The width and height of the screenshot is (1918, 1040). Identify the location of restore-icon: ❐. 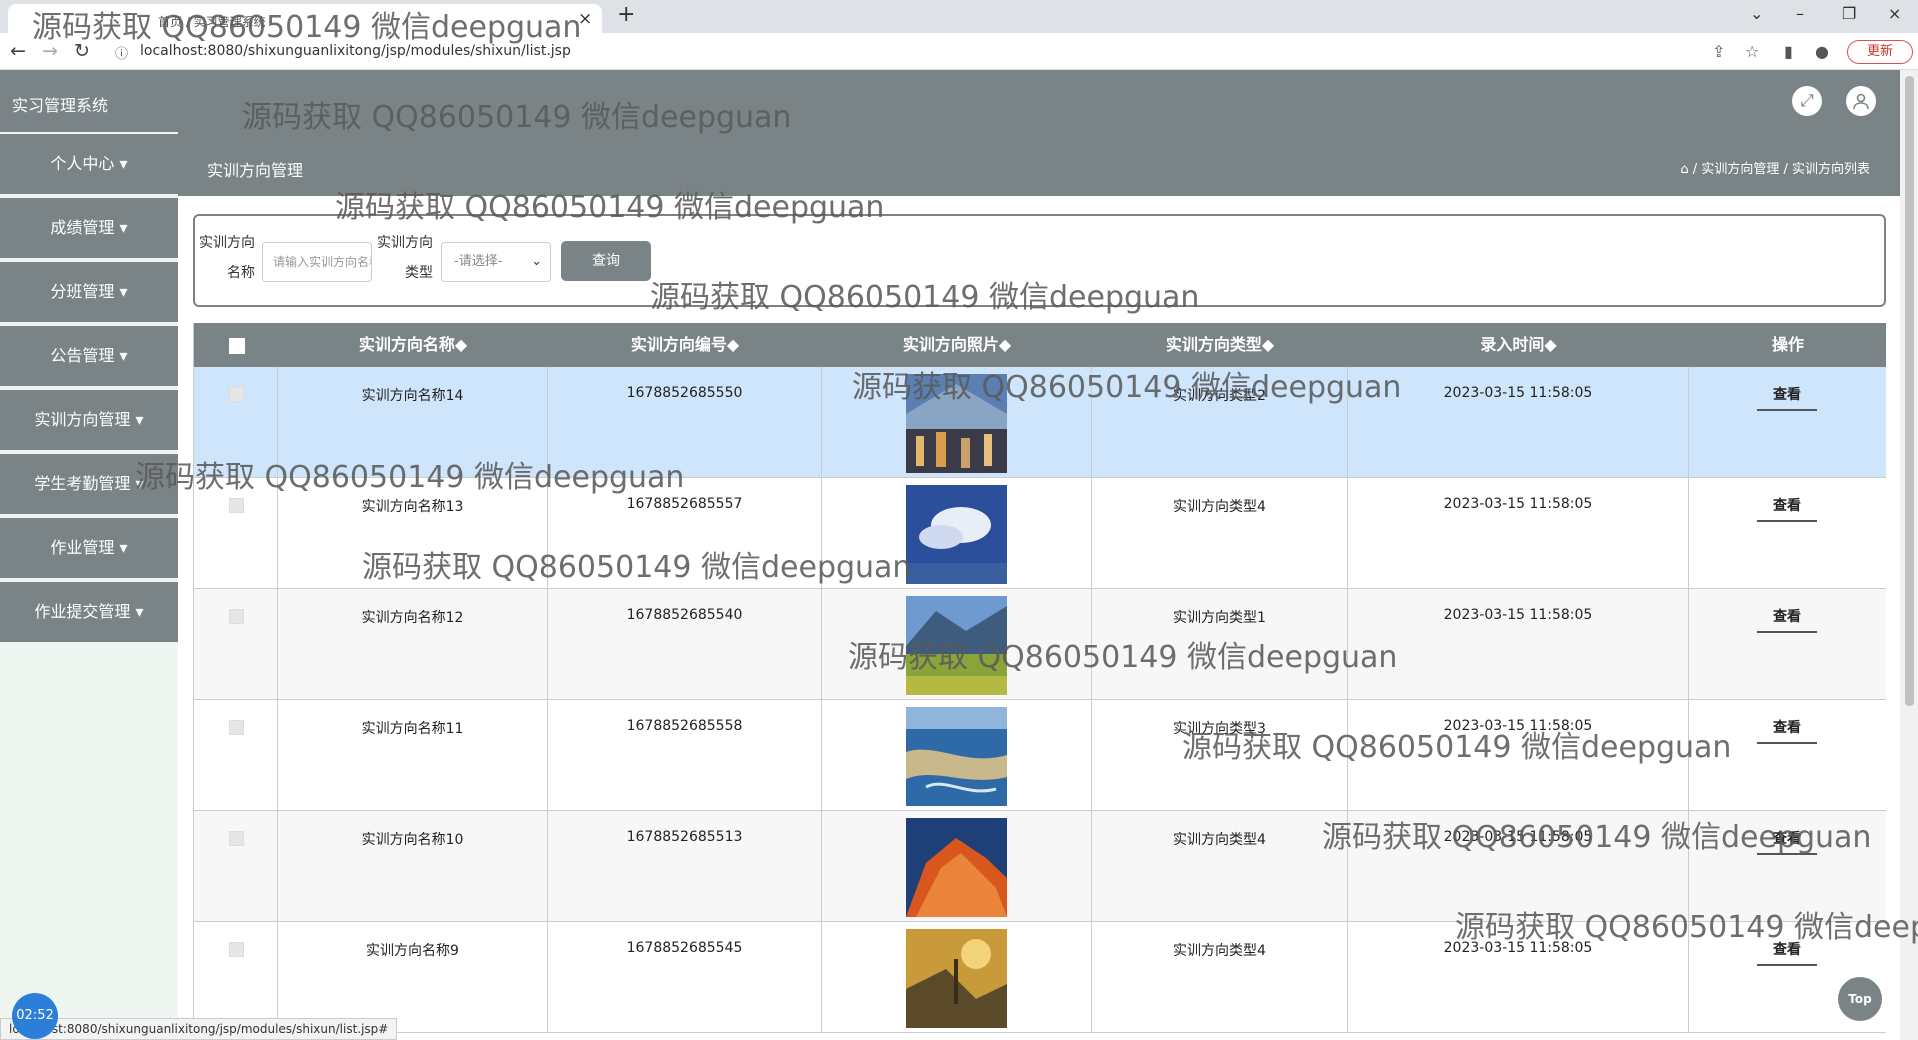
(1849, 13).